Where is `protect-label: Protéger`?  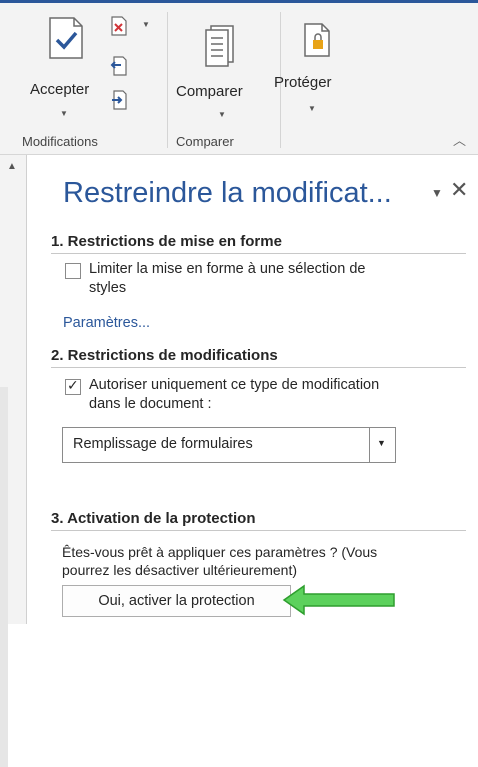
protect-label: Protéger is located at coordinates (303, 82).